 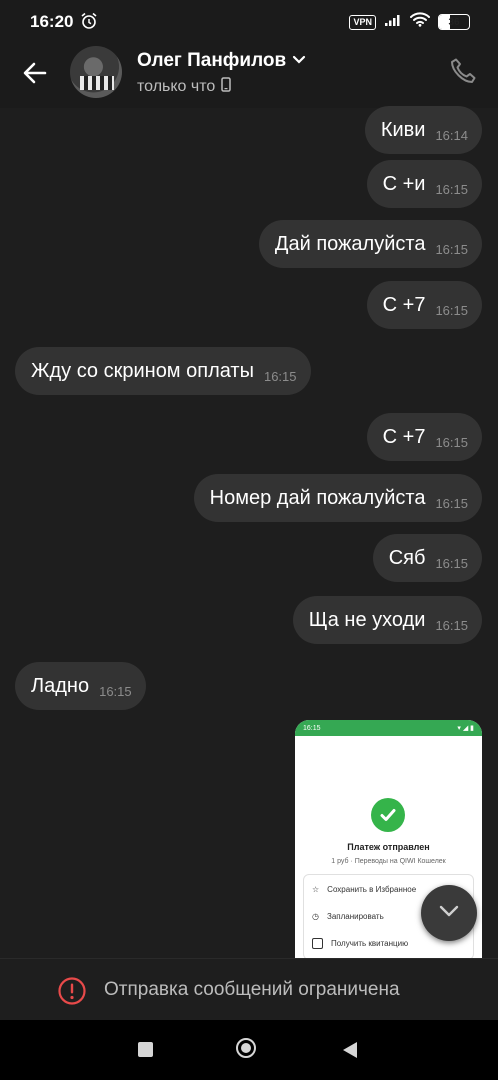 What do you see at coordinates (312, 728) in the screenshot?
I see `image-status-time: 16:15` at bounding box center [312, 728].